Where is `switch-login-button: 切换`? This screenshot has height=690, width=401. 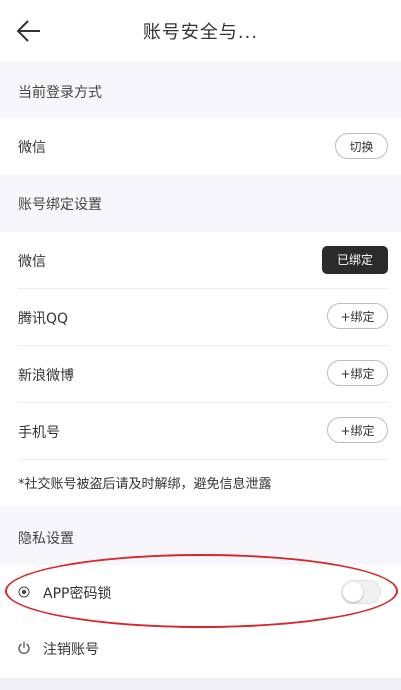
switch-login-button: 切换 is located at coordinates (361, 146).